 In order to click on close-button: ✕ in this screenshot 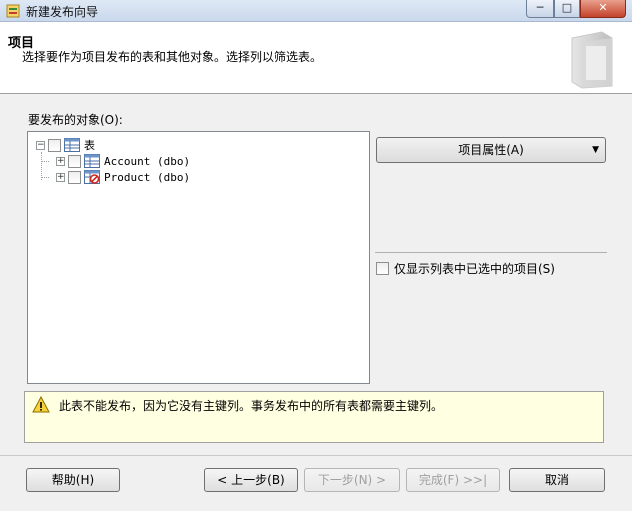, I will do `click(603, 9)`.